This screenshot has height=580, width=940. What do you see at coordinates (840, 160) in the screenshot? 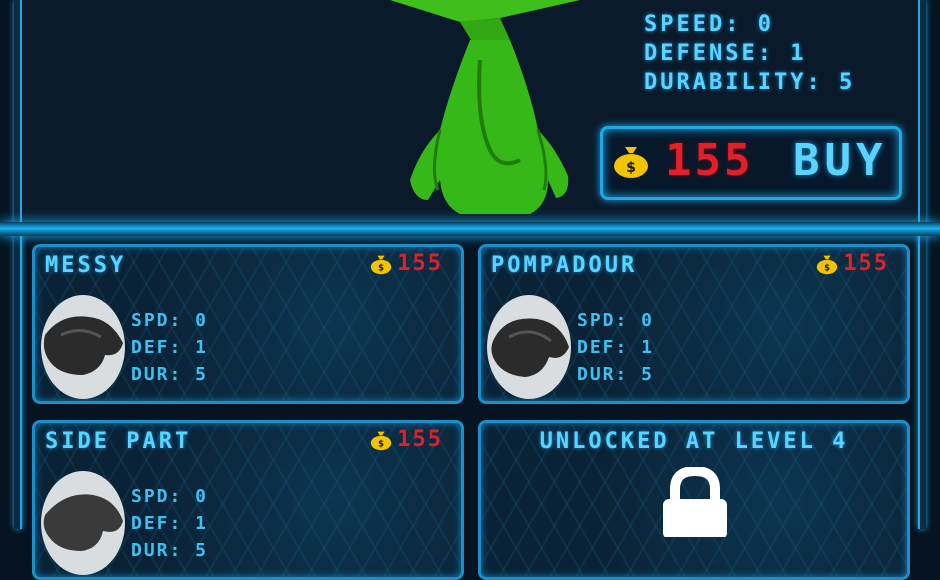
I see `buy-button: BUY` at bounding box center [840, 160].